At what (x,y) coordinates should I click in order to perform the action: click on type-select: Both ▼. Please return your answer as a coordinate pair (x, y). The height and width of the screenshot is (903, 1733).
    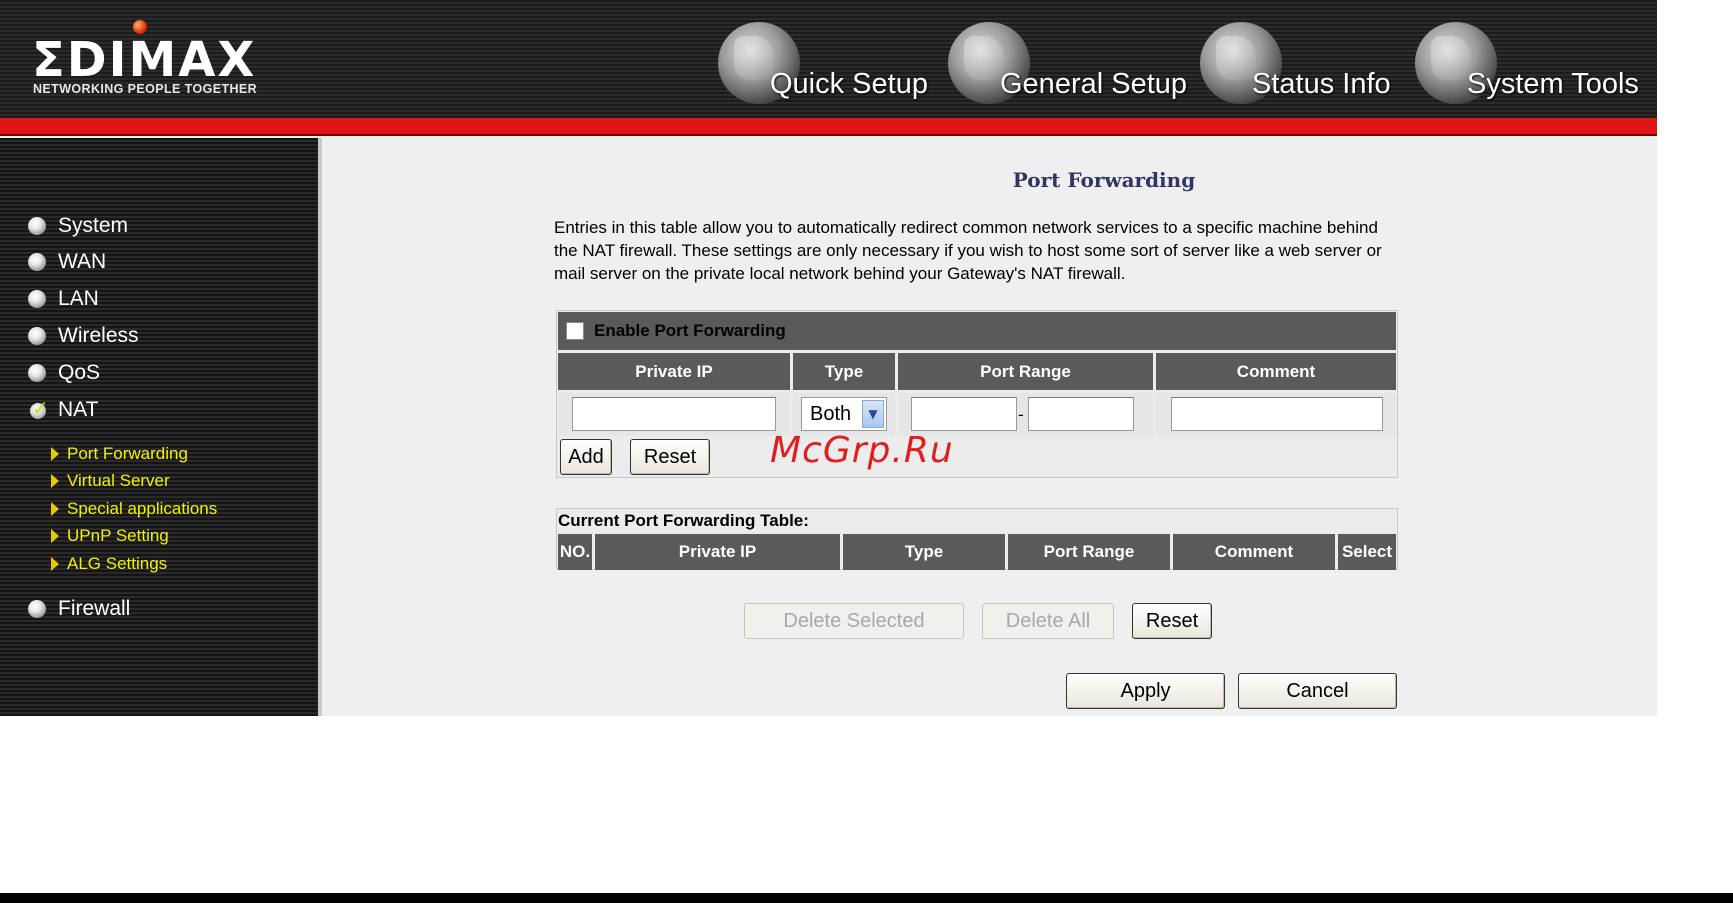
    Looking at the image, I should click on (844, 414).